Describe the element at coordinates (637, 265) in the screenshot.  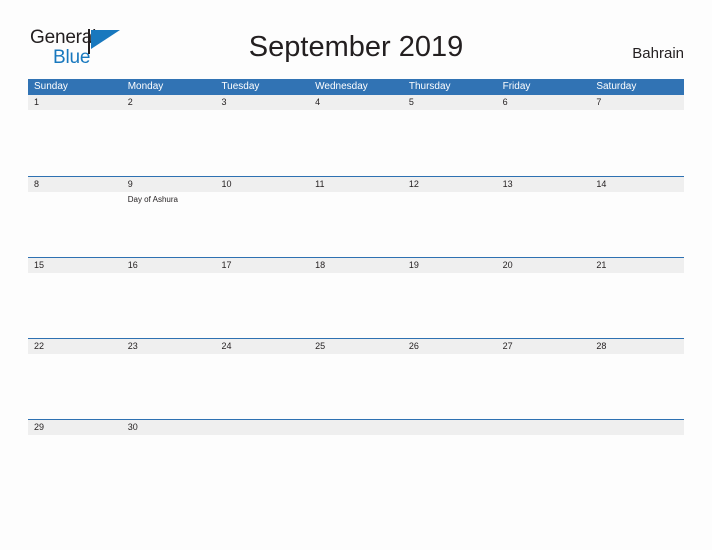
I see `day-number: 21` at that location.